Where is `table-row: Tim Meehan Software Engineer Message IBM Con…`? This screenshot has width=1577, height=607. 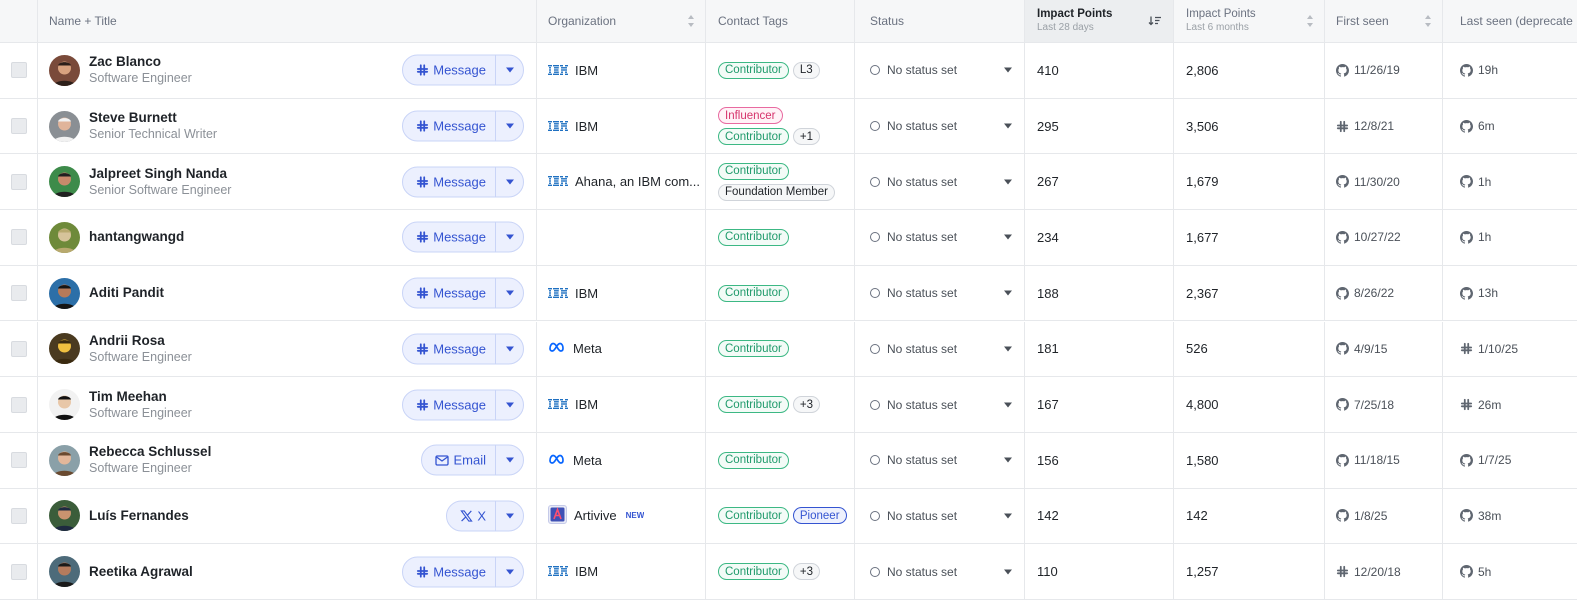 table-row: Tim Meehan Software Engineer Message IBM Con… is located at coordinates (788, 405).